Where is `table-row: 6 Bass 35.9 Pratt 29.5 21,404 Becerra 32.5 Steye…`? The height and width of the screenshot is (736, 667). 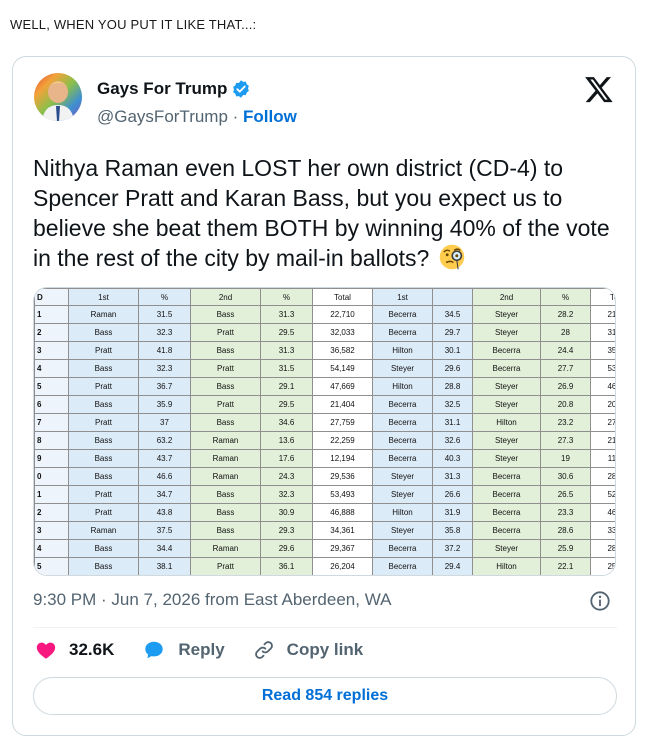
table-row: 6 Bass 35.9 Pratt 29.5 21,404 Becerra 32.5 Steye… is located at coordinates (324, 404).